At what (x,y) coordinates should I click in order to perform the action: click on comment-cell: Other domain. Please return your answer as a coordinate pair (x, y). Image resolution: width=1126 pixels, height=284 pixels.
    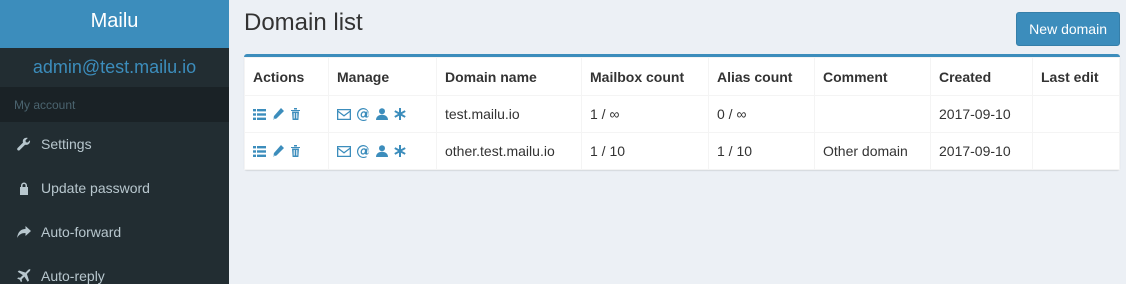
    Looking at the image, I should click on (872, 151).